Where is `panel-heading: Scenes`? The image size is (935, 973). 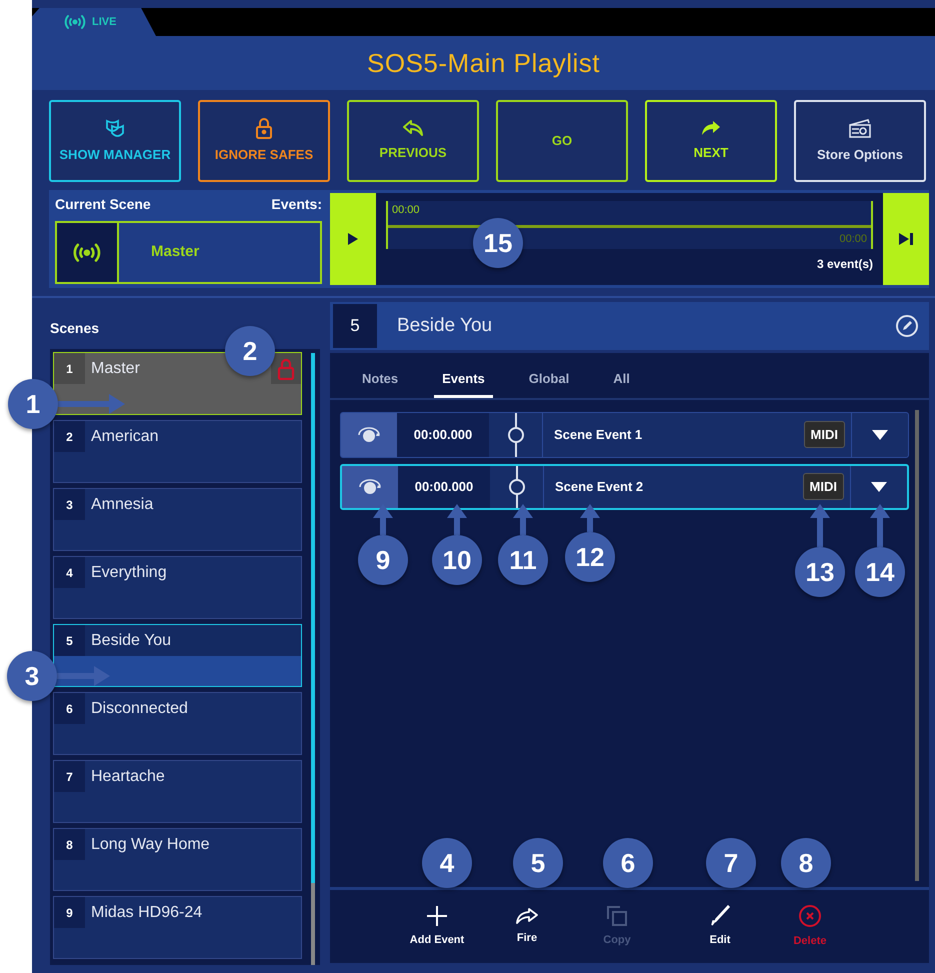
panel-heading: Scenes is located at coordinates (75, 328).